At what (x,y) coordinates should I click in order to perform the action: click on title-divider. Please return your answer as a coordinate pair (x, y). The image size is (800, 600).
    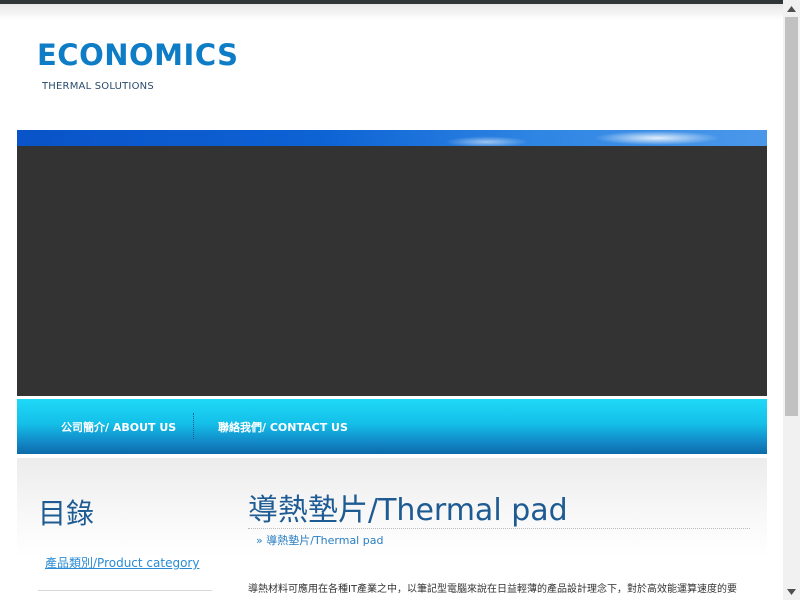
    Looking at the image, I should click on (499, 528).